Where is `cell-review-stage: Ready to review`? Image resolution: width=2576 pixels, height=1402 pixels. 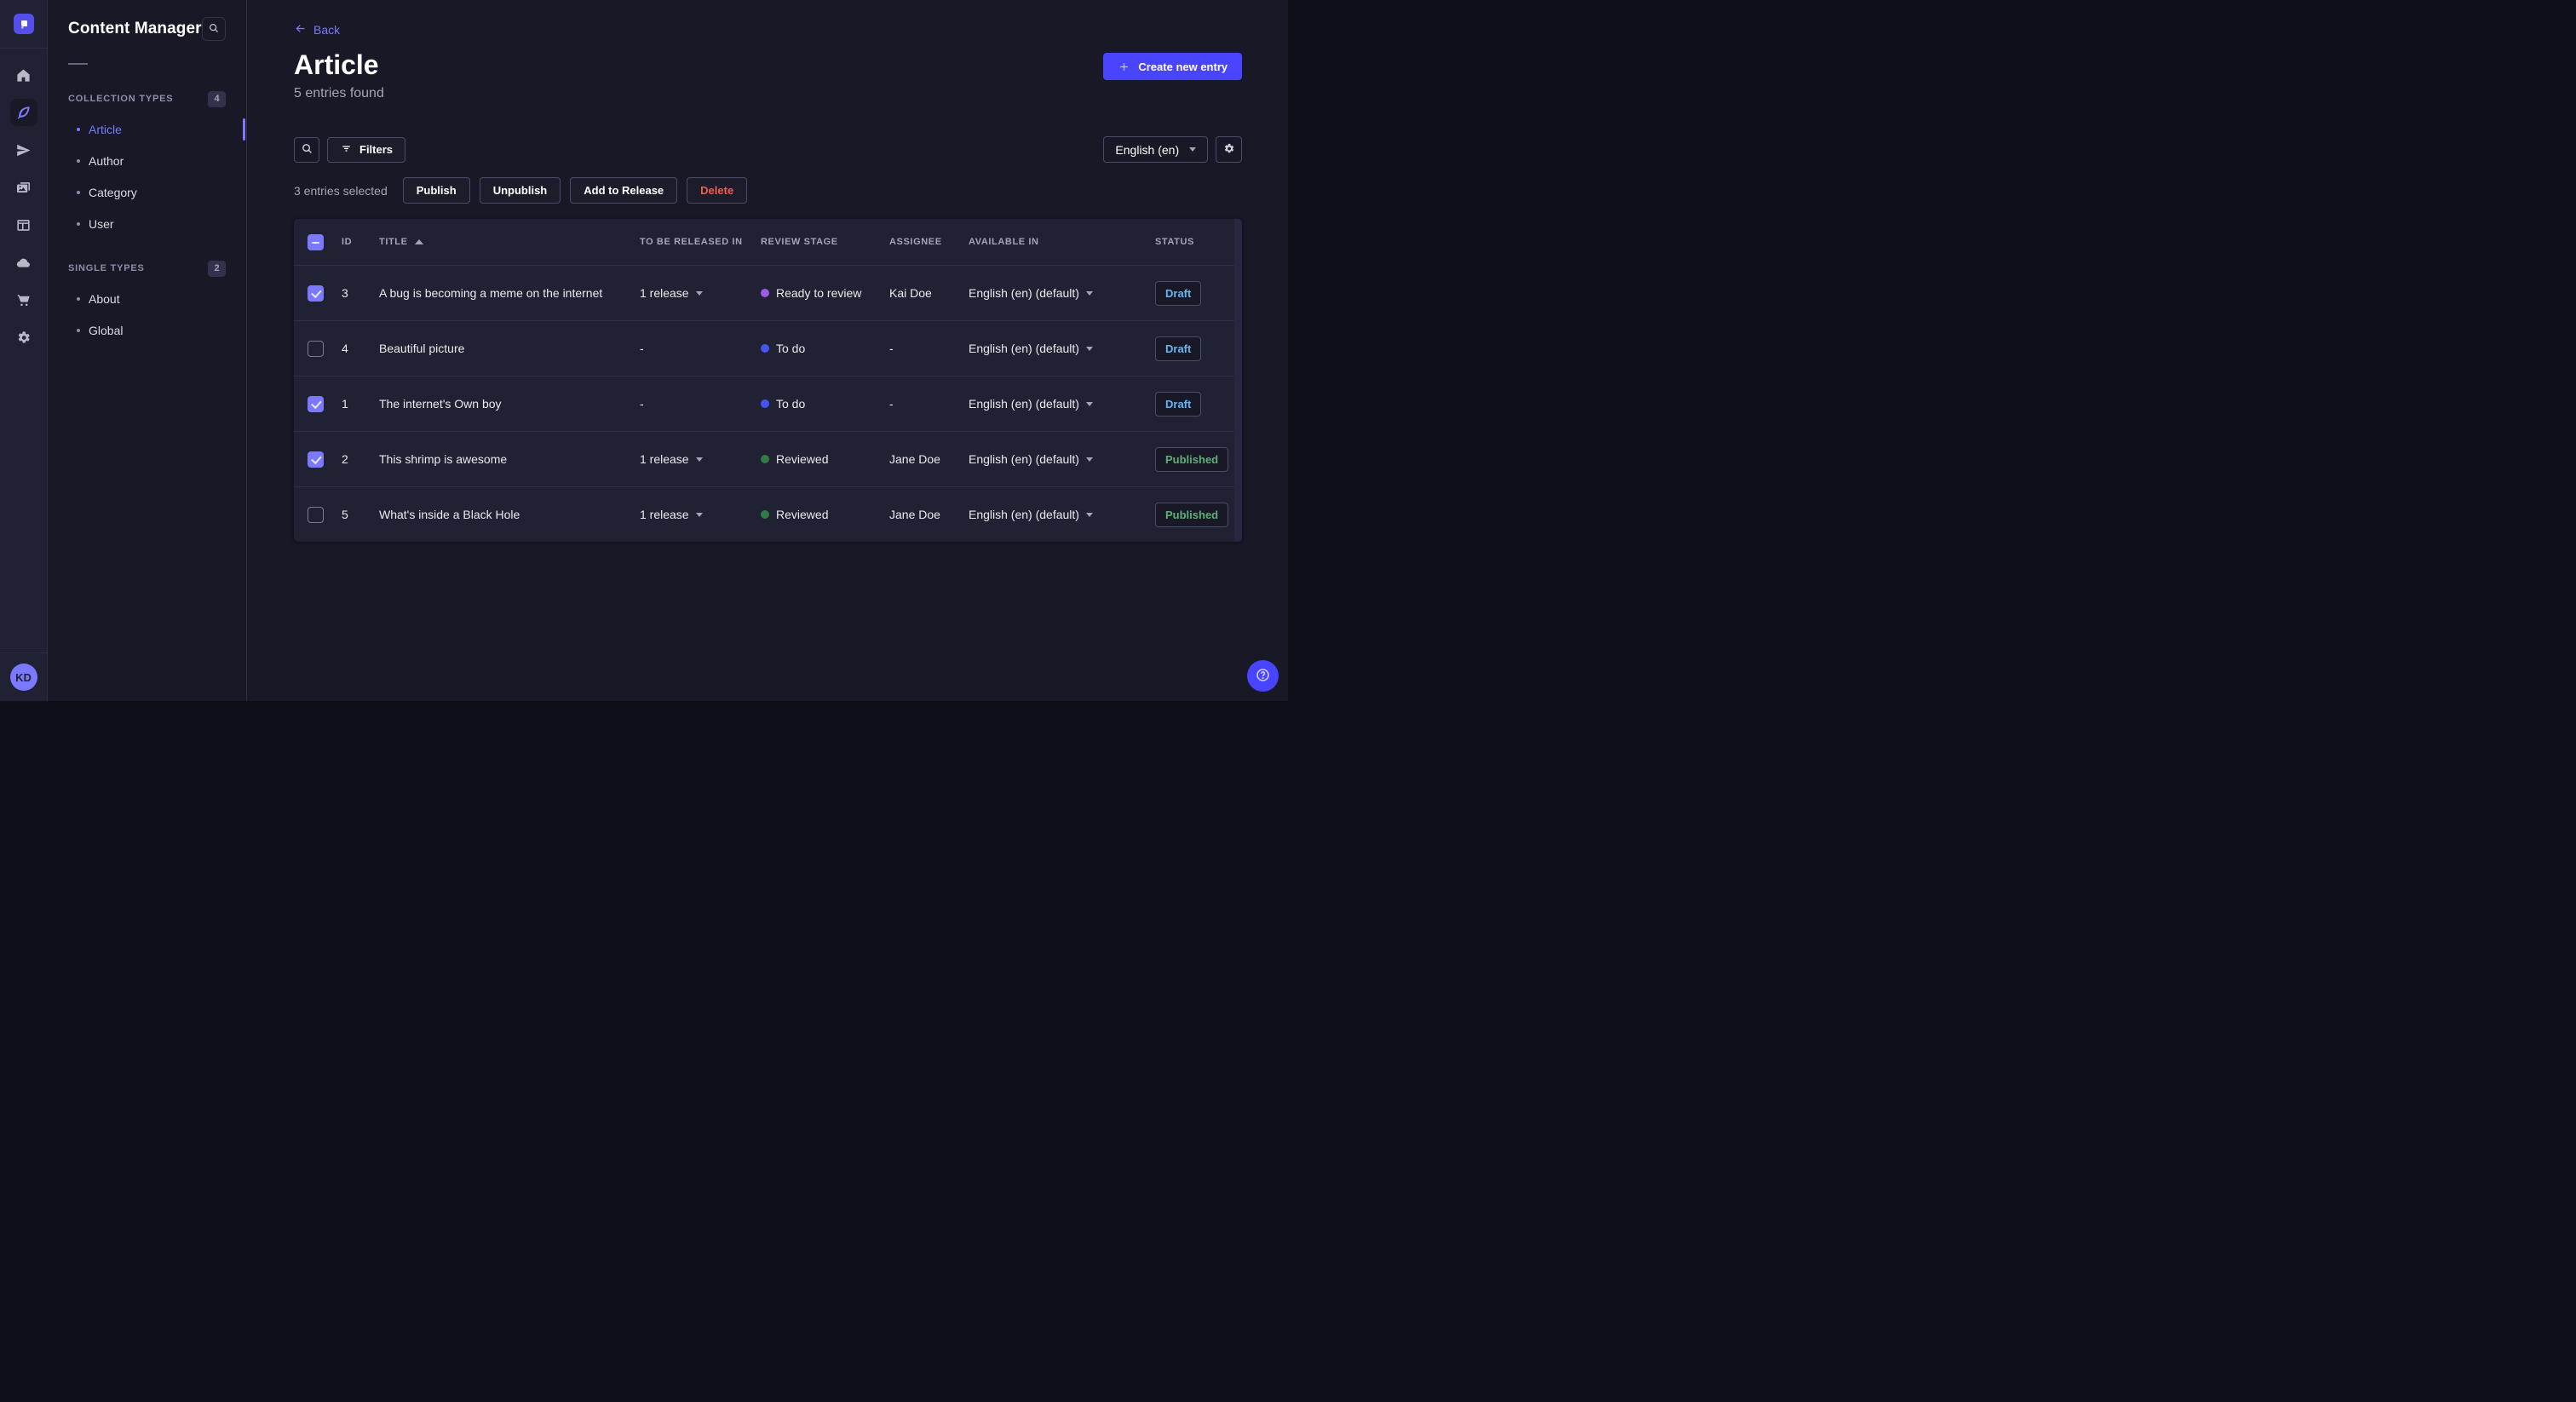
cell-review-stage: Ready to review is located at coordinates (825, 293).